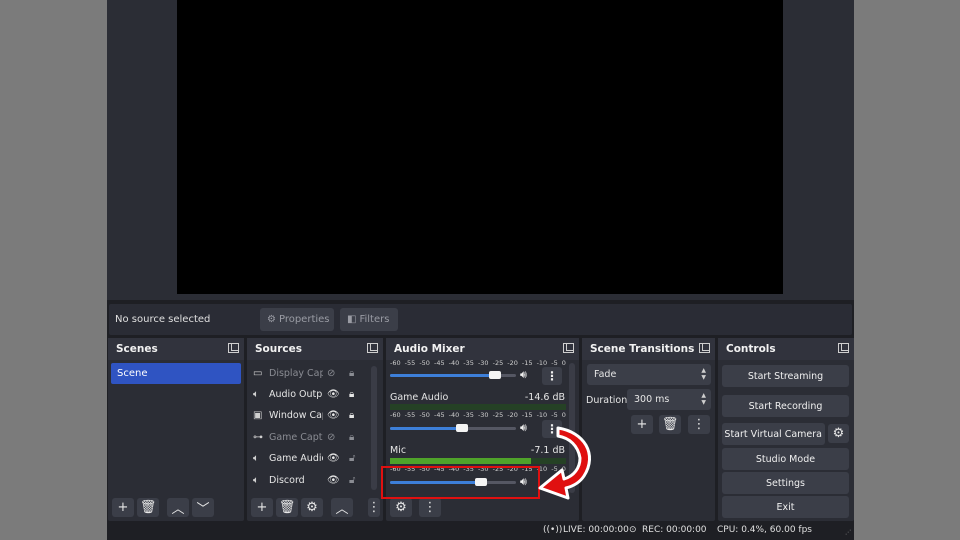  What do you see at coordinates (258, 373) in the screenshot?
I see `monitor-icon: ▭` at bounding box center [258, 373].